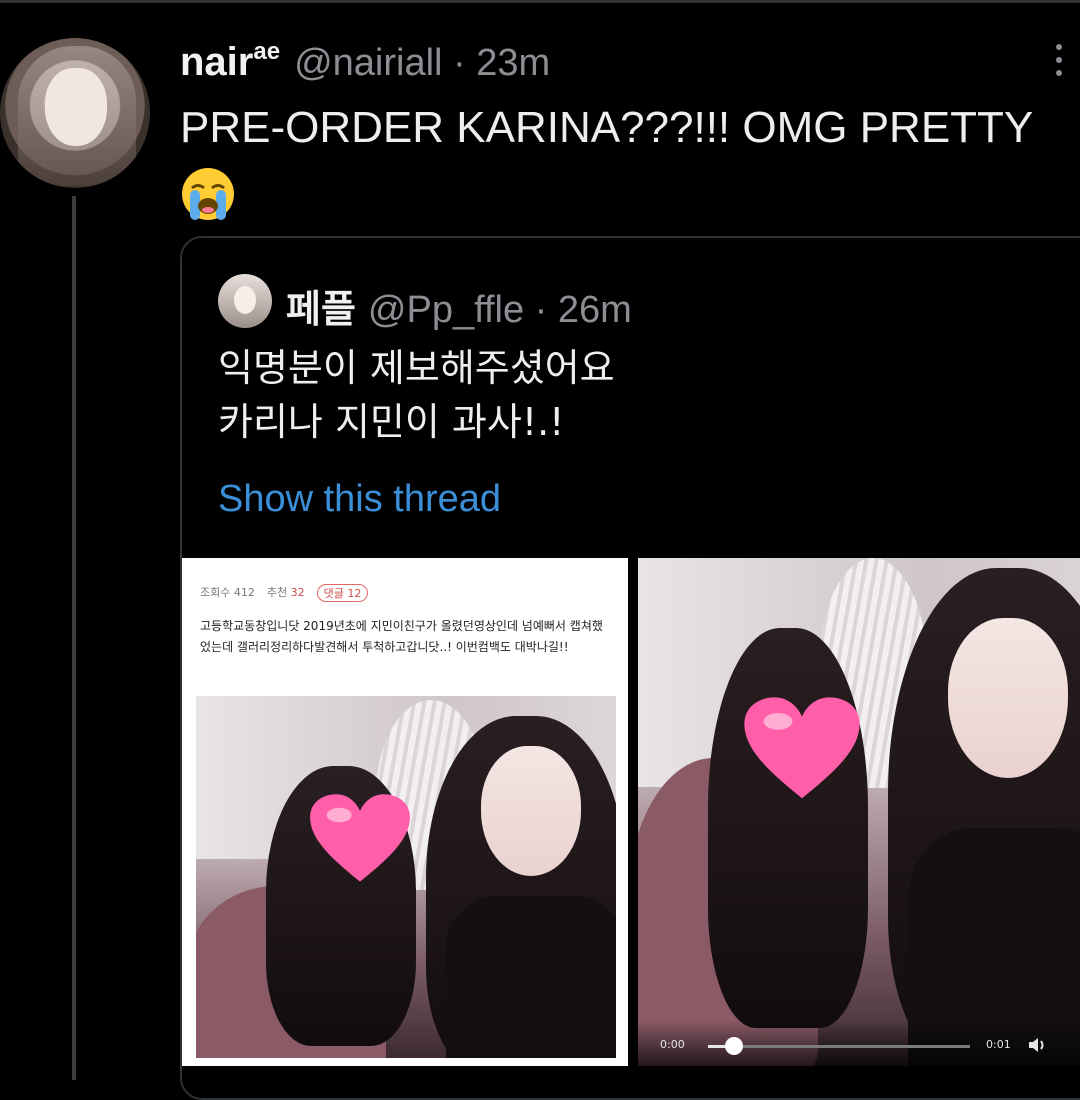  I want to click on comments-badge: 댓글 12, so click(342, 593).